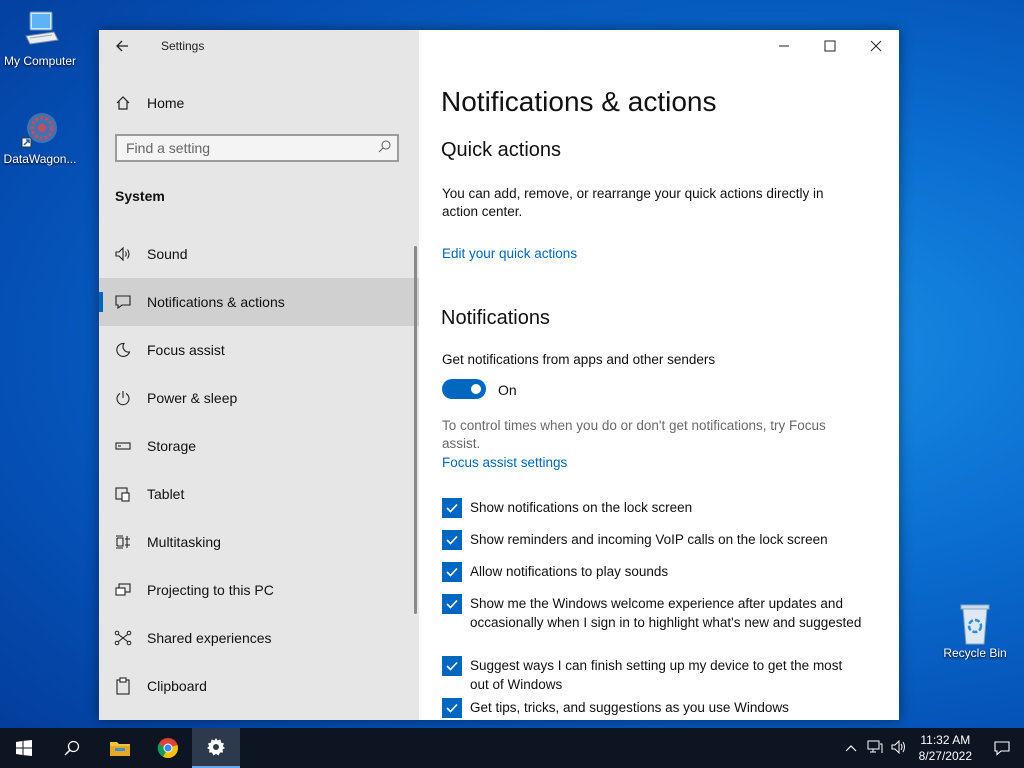  I want to click on sidebar-item-label: Projecting to this PC, so click(210, 590).